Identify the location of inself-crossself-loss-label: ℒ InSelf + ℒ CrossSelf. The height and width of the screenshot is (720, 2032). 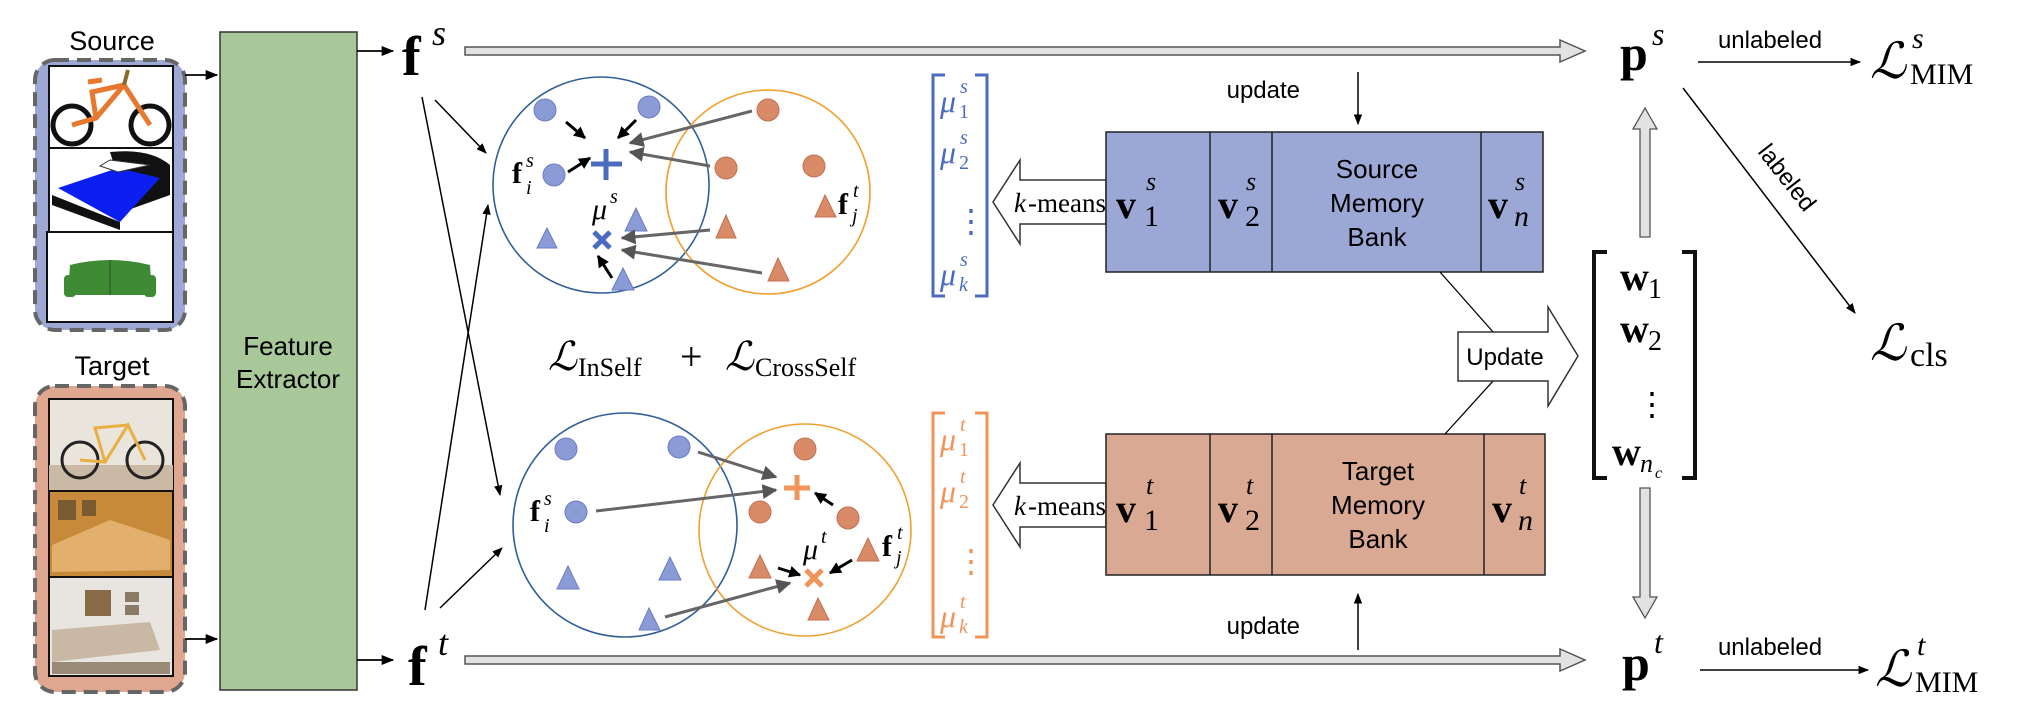
(702, 358).